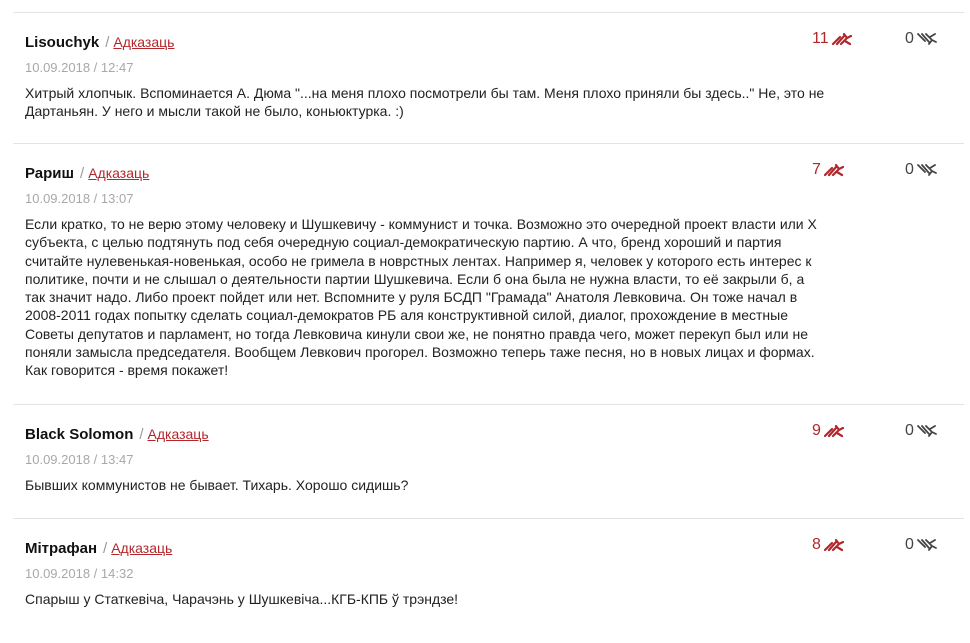 The height and width of the screenshot is (643, 970). I want to click on comment-date: 10.09.2018 / 13:47, so click(79, 459).